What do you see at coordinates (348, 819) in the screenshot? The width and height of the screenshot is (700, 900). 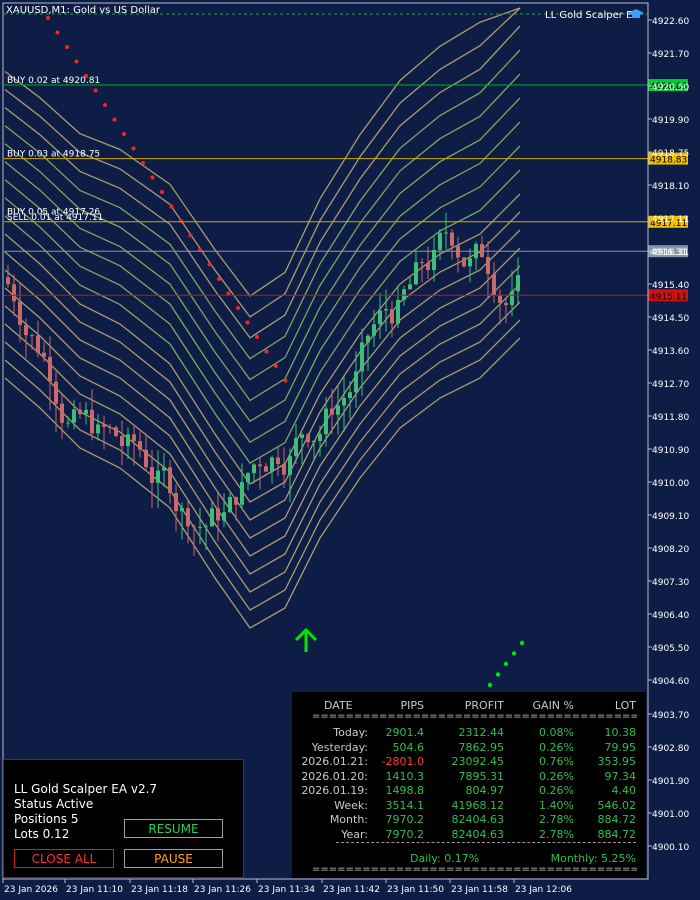 I see `stats-cell-date: Month:` at bounding box center [348, 819].